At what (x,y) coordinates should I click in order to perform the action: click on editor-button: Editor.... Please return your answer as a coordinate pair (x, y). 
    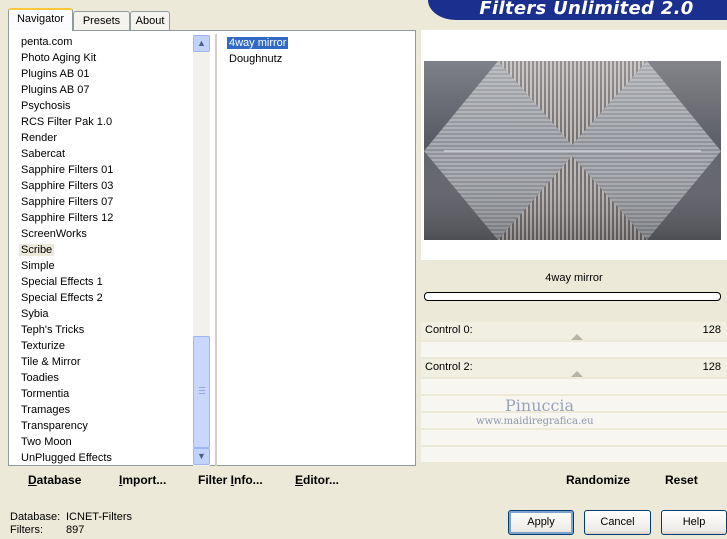
    Looking at the image, I should click on (317, 480).